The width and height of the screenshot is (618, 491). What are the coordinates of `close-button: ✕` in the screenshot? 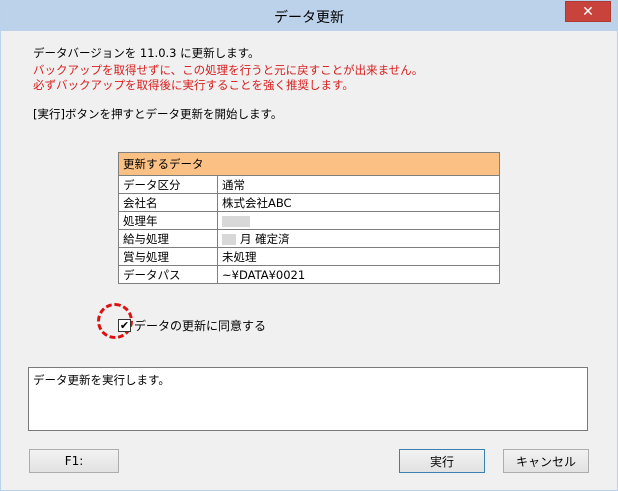 It's located at (588, 11).